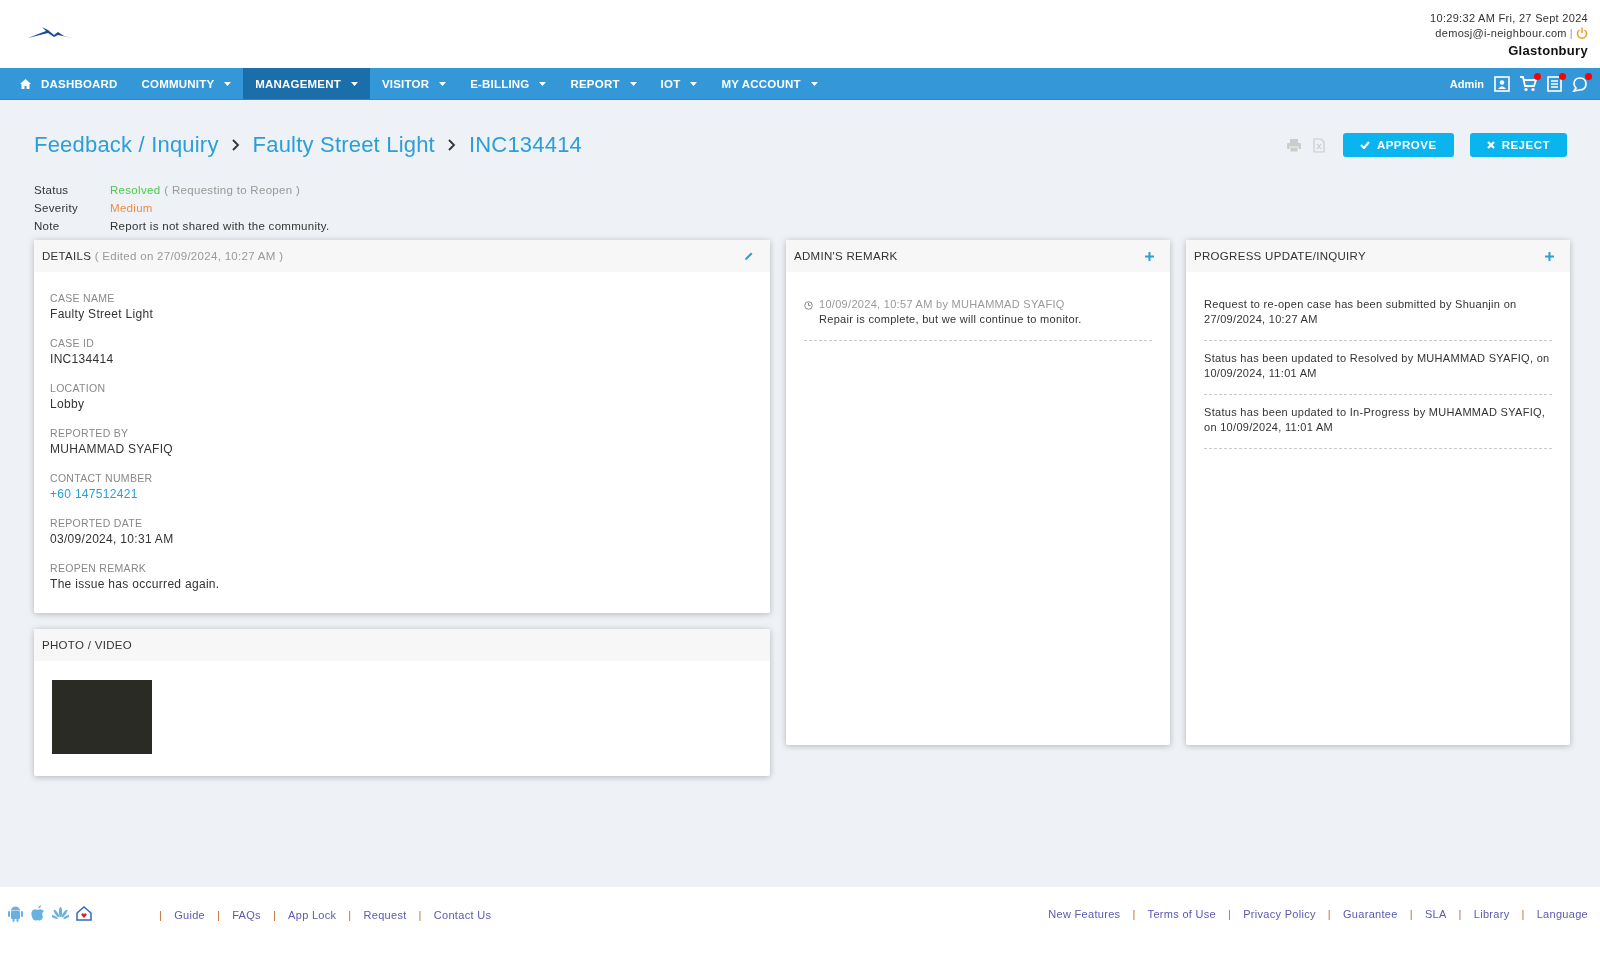 This screenshot has width=1600, height=977. Describe the element at coordinates (97, 523) in the screenshot. I see `field-label: REPORTED DATE` at that location.